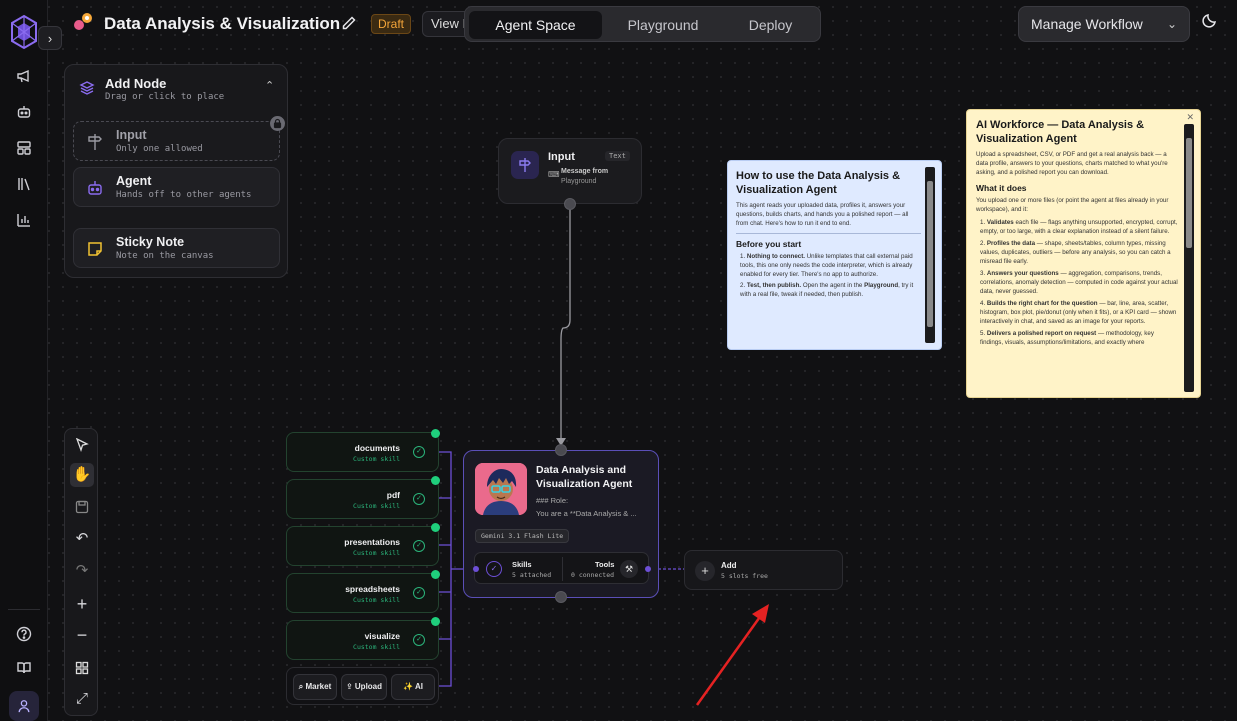  What do you see at coordinates (561, 157) in the screenshot?
I see `input-node-title: Input` at bounding box center [561, 157].